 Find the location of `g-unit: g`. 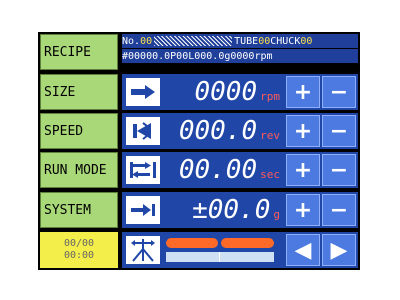

g-unit: g is located at coordinates (276, 214).